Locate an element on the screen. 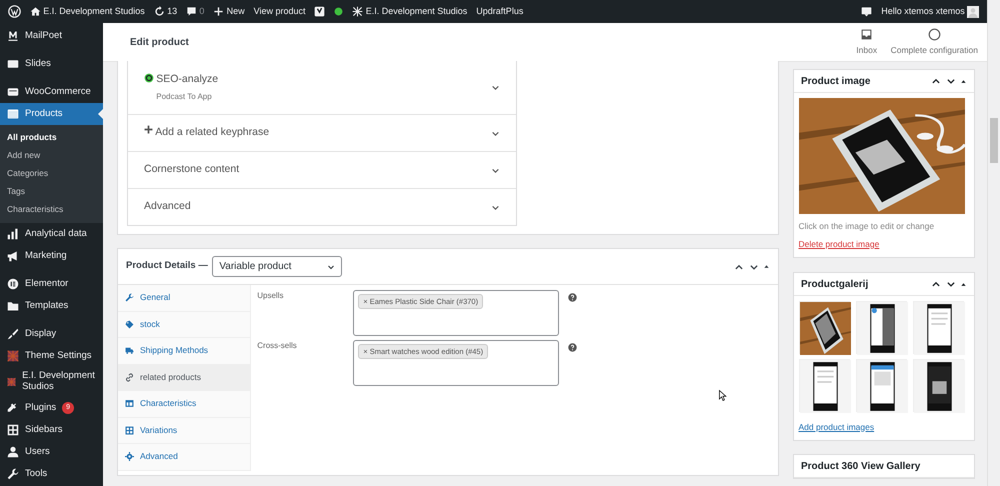  panel-title: Product Details — is located at coordinates (167, 266).